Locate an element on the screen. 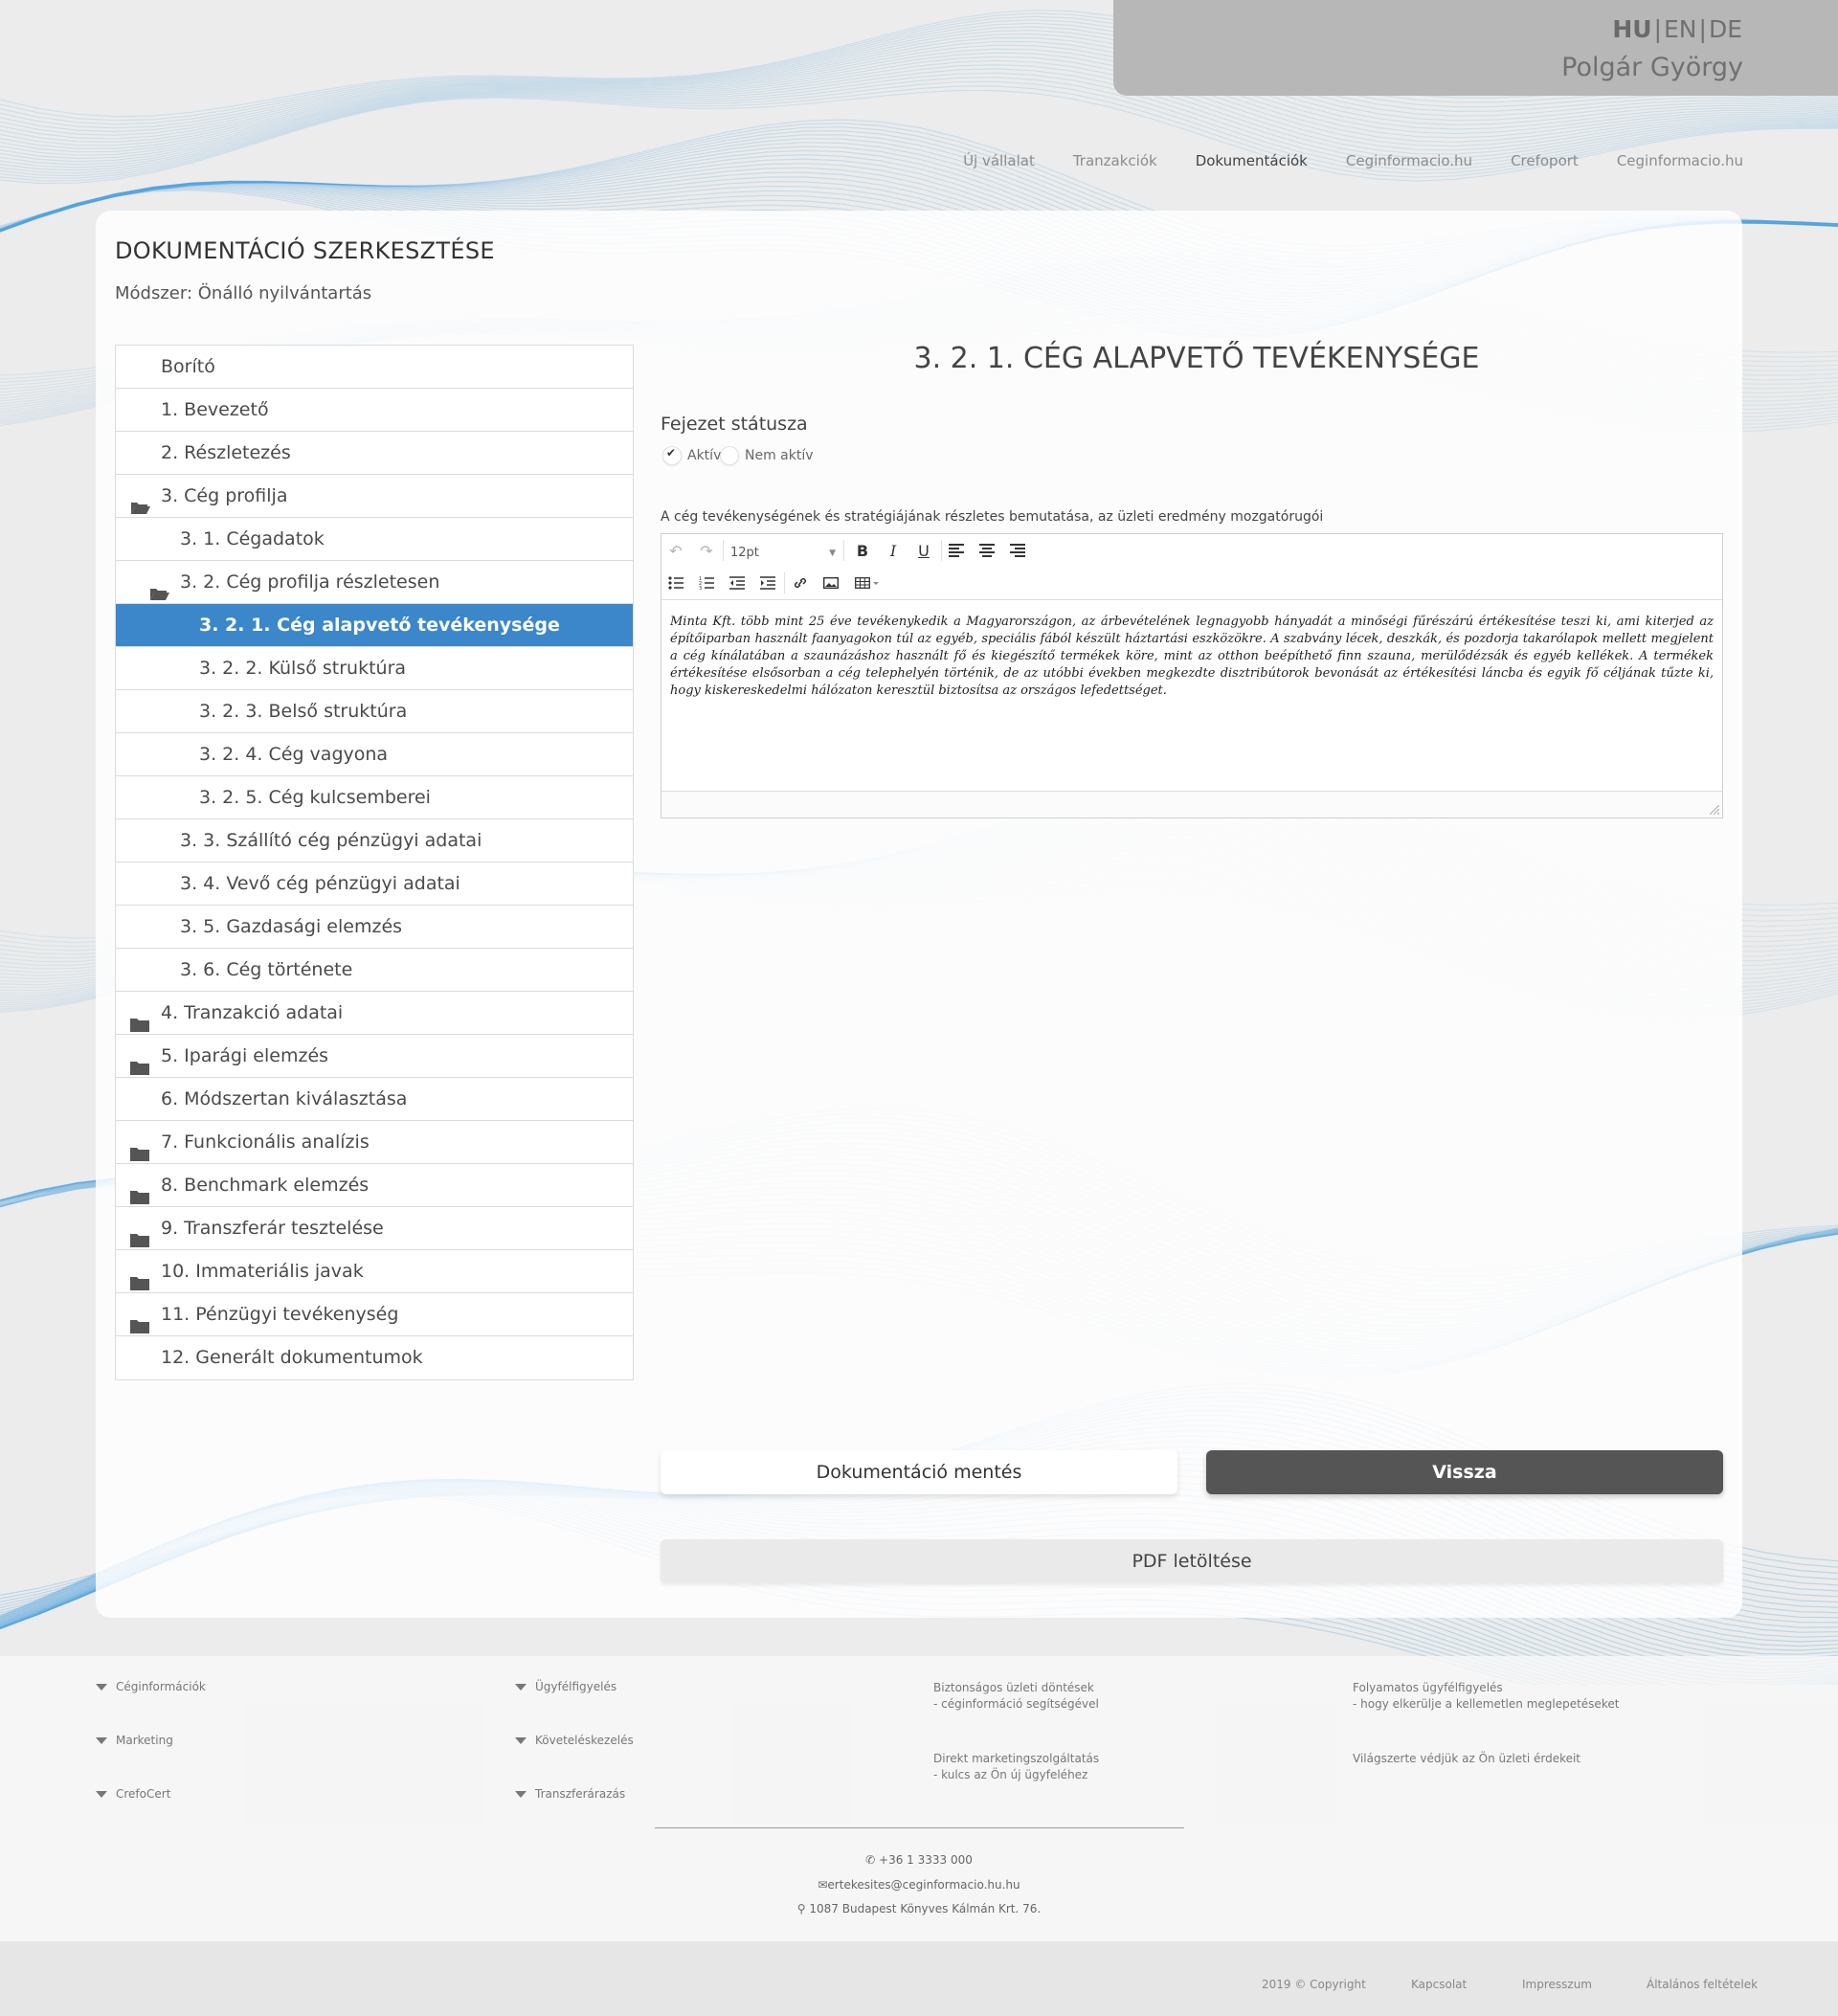 Image resolution: width=1838 pixels, height=2016 pixels. indent-icon is located at coordinates (768, 583).